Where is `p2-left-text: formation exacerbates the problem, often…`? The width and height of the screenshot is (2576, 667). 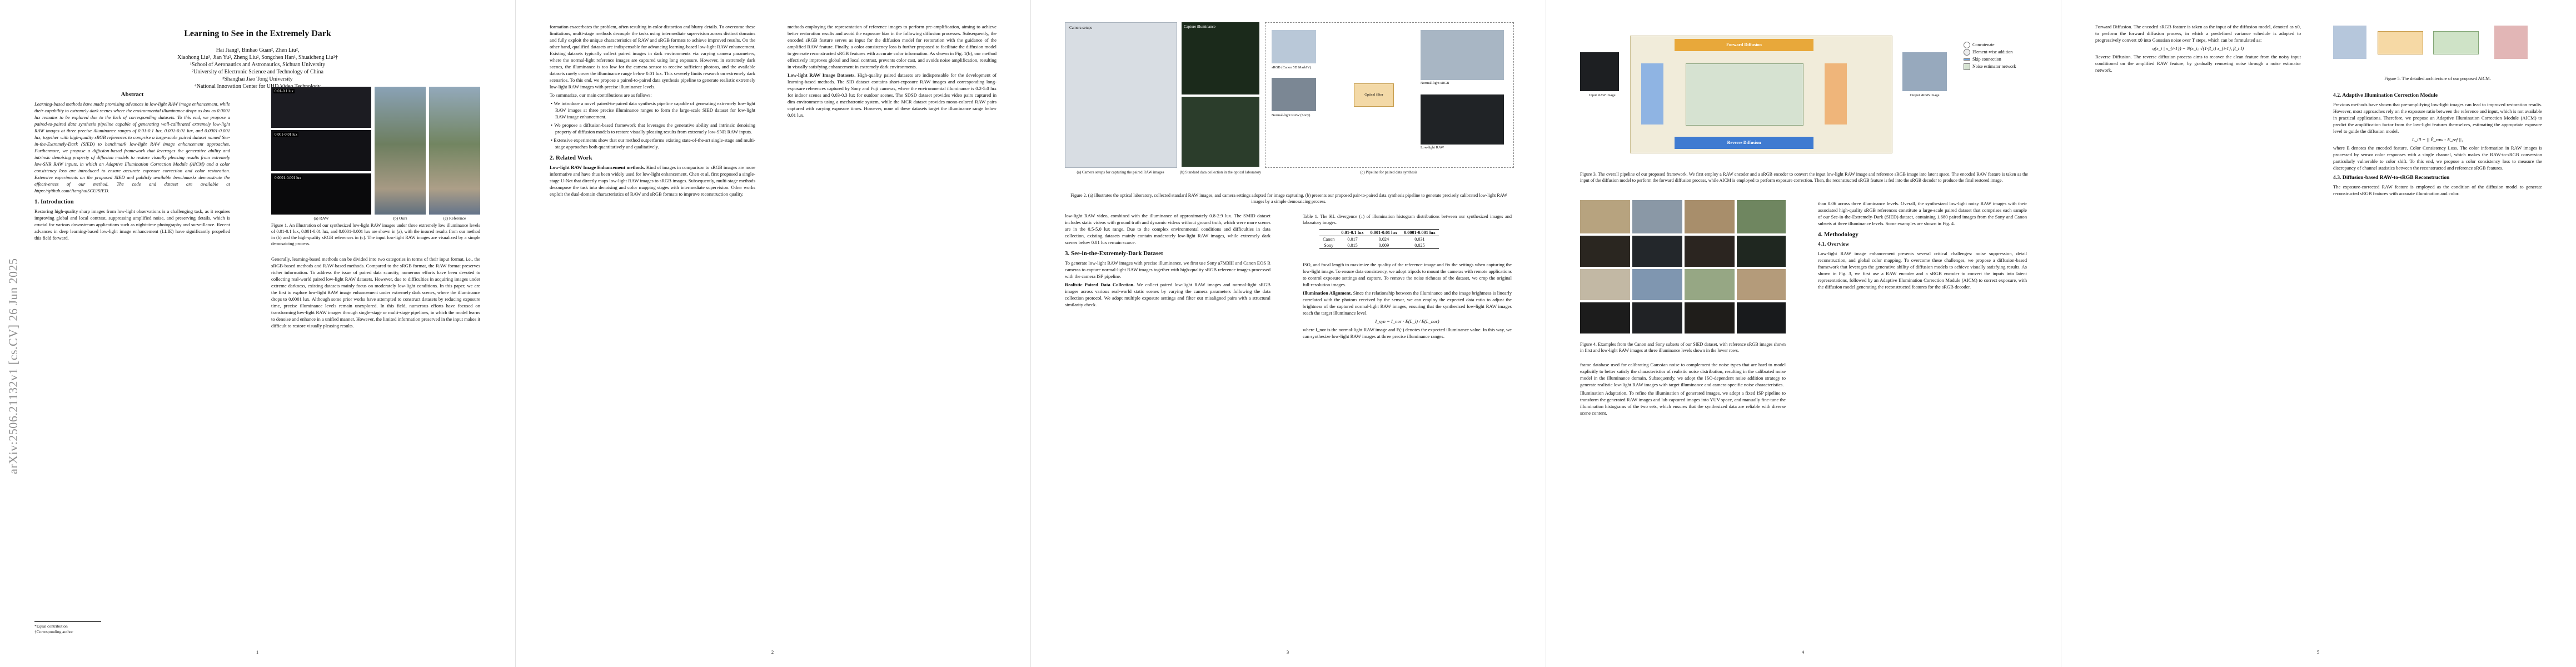
p2-left-text: formation exacerbates the problem, often… is located at coordinates (652, 56).